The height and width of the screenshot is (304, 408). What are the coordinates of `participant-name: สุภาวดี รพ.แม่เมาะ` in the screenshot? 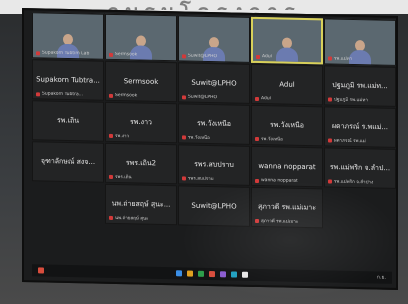 It's located at (287, 207).